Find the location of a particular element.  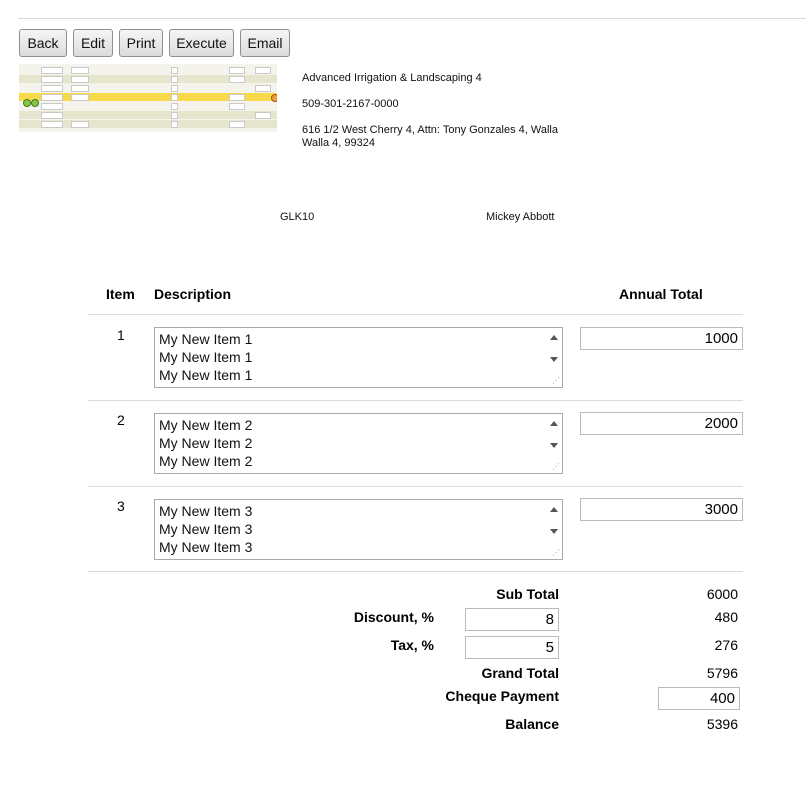

balance-label: Balance is located at coordinates (532, 724).